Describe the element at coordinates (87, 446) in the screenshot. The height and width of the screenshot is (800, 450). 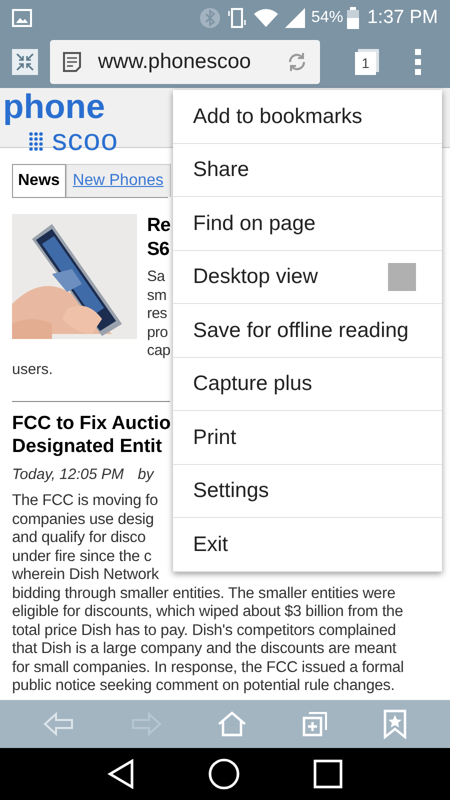
I see `article-headline: Designated Entit` at that location.